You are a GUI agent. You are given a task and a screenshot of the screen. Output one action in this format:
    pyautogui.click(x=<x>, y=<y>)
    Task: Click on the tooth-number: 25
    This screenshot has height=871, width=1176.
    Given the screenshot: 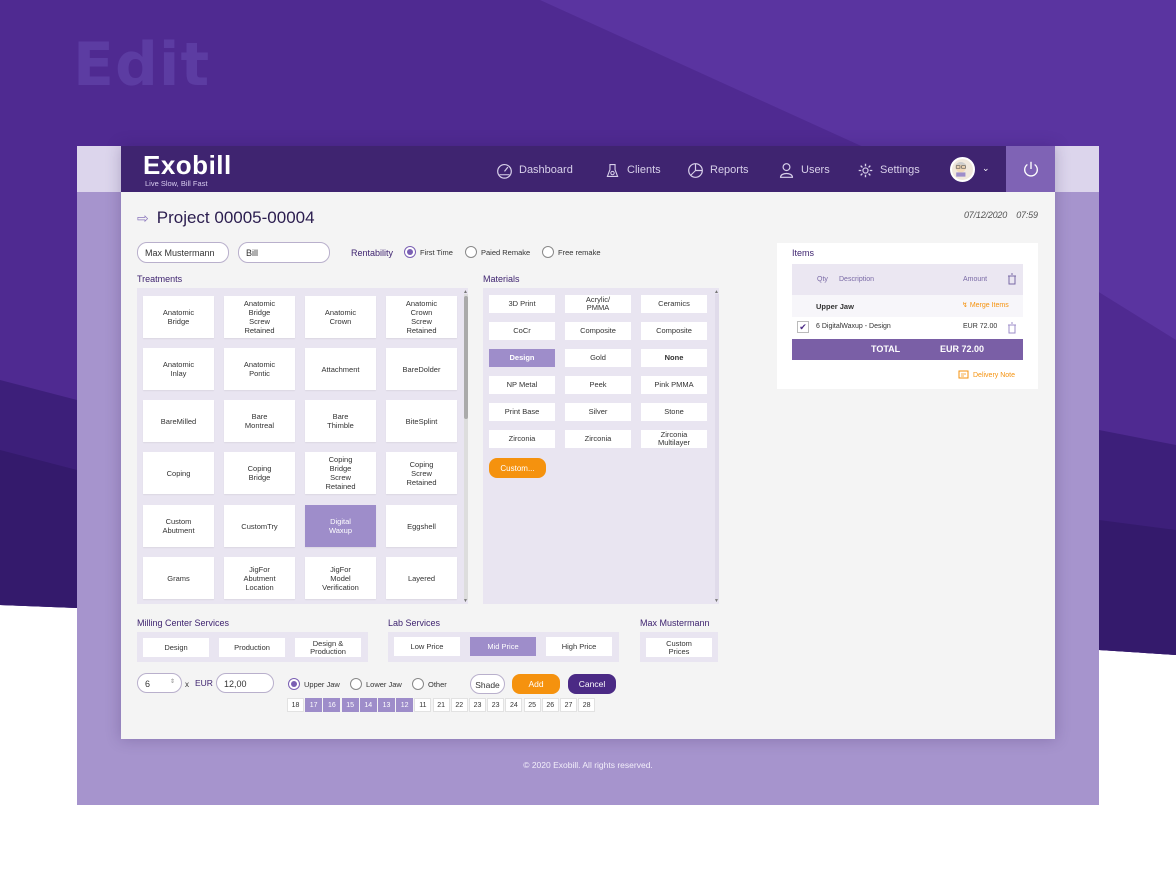 What is the action you would take?
    pyautogui.click(x=532, y=705)
    